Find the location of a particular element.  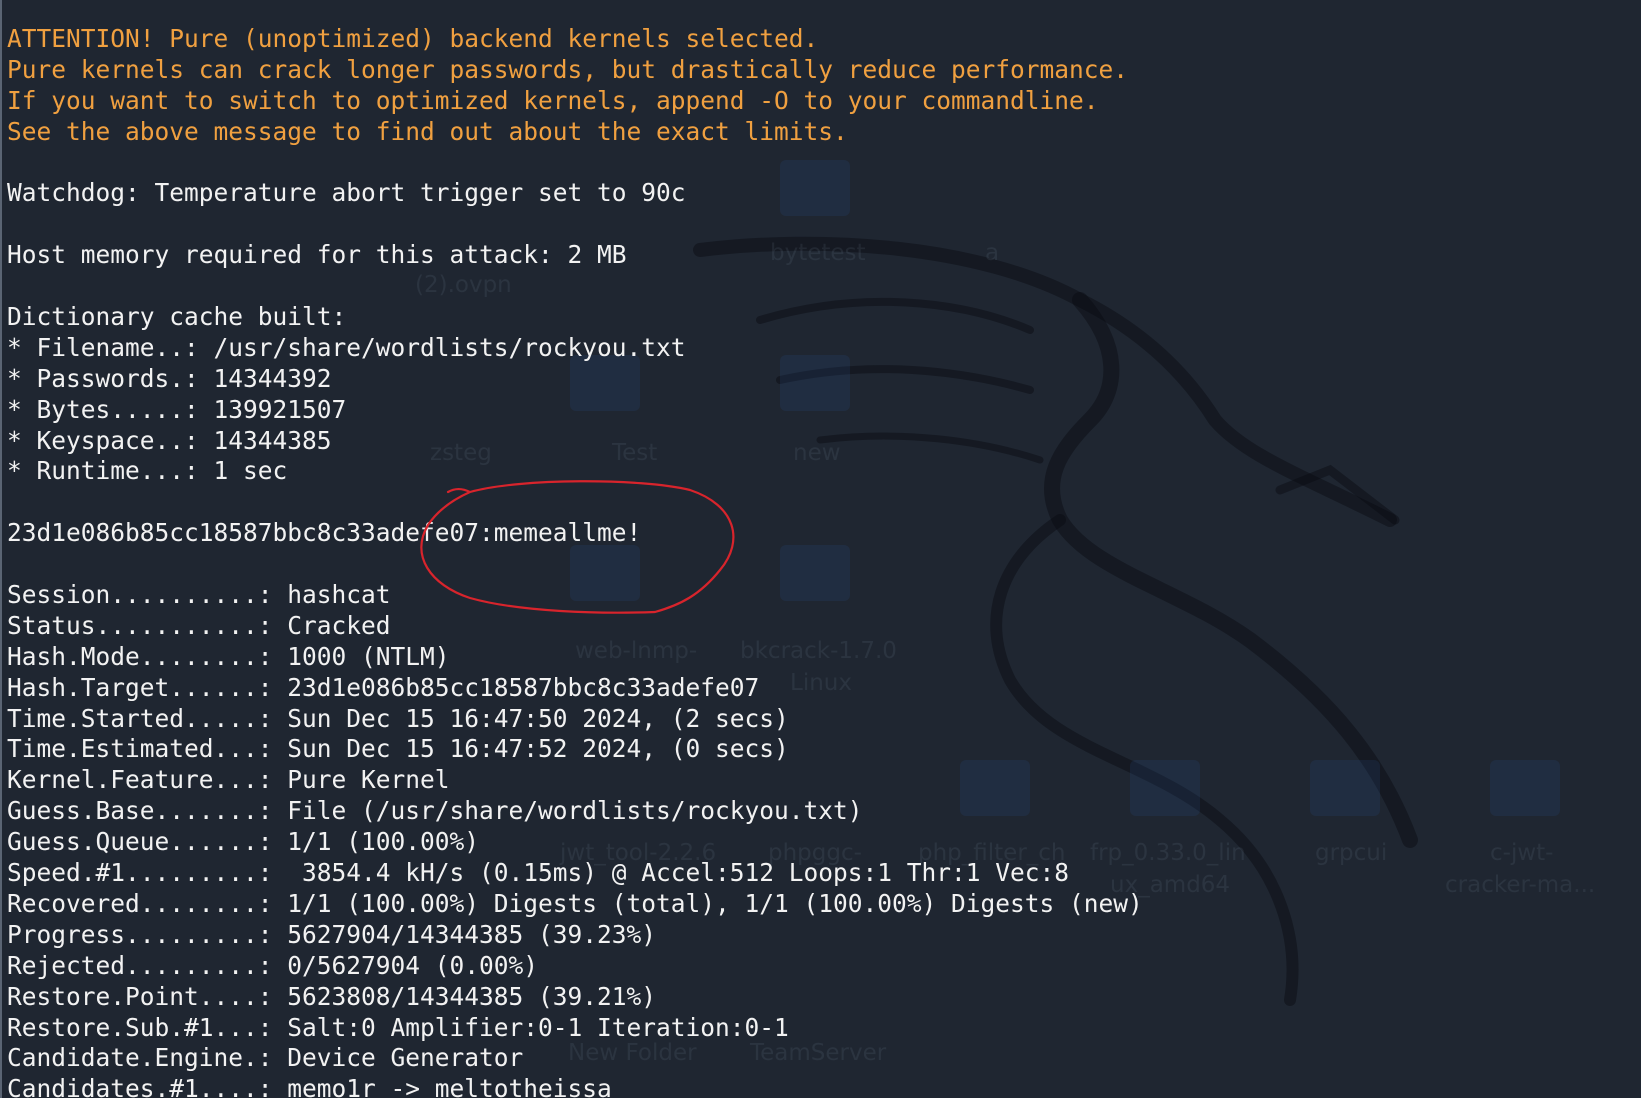

terminal-line: Guess.Queue......: 1/1 (100.00%) is located at coordinates (243, 842).